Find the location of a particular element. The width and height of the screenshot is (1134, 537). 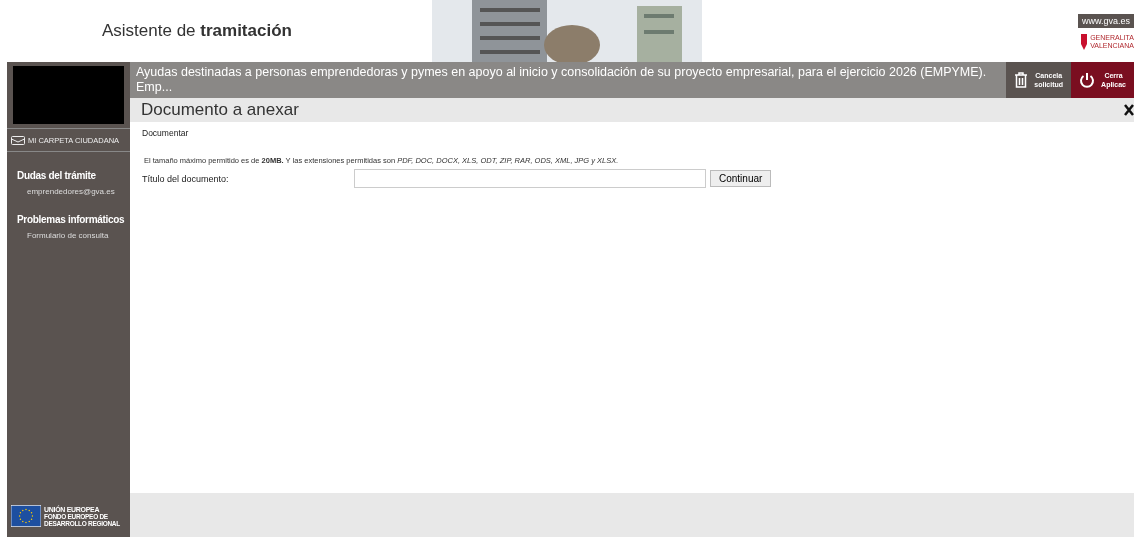

close-icon is located at coordinates (1129, 110).